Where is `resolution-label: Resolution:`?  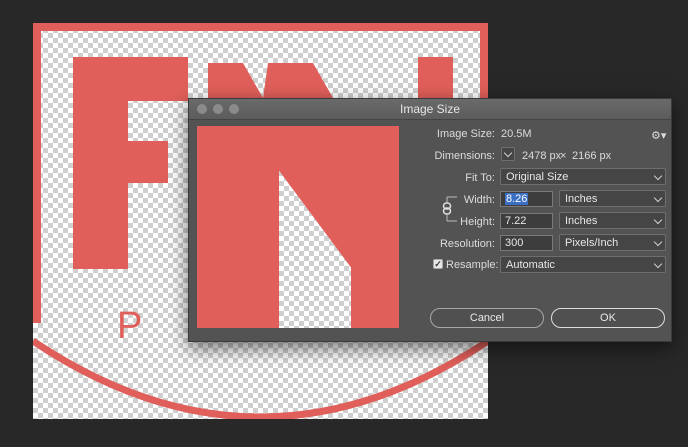
resolution-label: Resolution: is located at coordinates (467, 244).